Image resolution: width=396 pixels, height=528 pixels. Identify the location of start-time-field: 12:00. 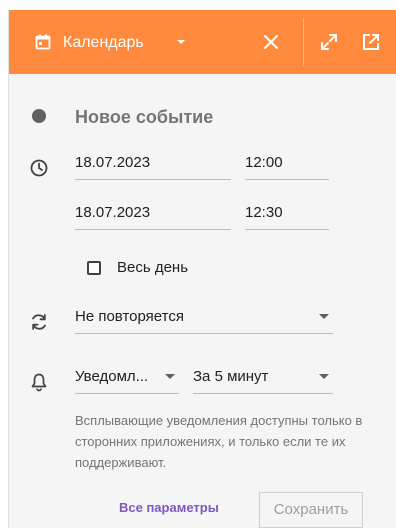
(287, 165).